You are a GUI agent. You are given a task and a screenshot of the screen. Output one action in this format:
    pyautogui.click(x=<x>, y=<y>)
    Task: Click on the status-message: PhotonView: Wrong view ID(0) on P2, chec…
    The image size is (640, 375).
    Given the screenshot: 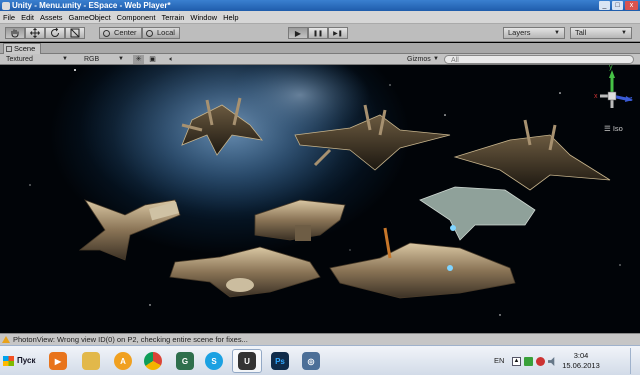 What is the action you would take?
    pyautogui.click(x=130, y=339)
    